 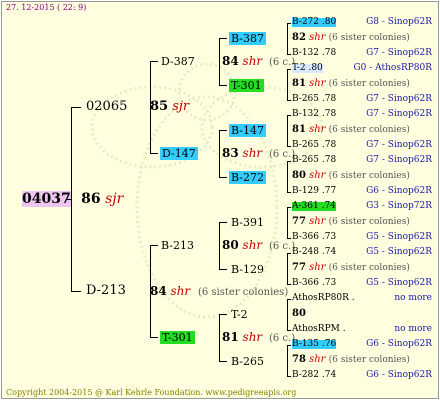 What do you see at coordinates (399, 145) in the screenshot?
I see `gen4-bottom-right-2: G7 - Sinop62R` at bounding box center [399, 145].